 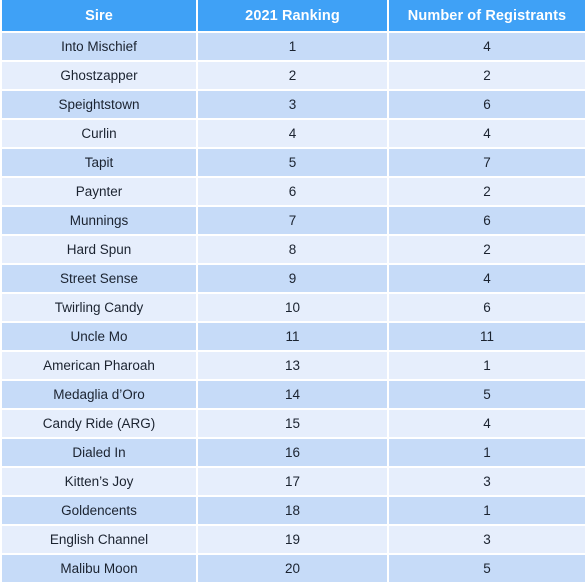 I want to click on cell-sire: Street Sense, so click(x=99, y=279).